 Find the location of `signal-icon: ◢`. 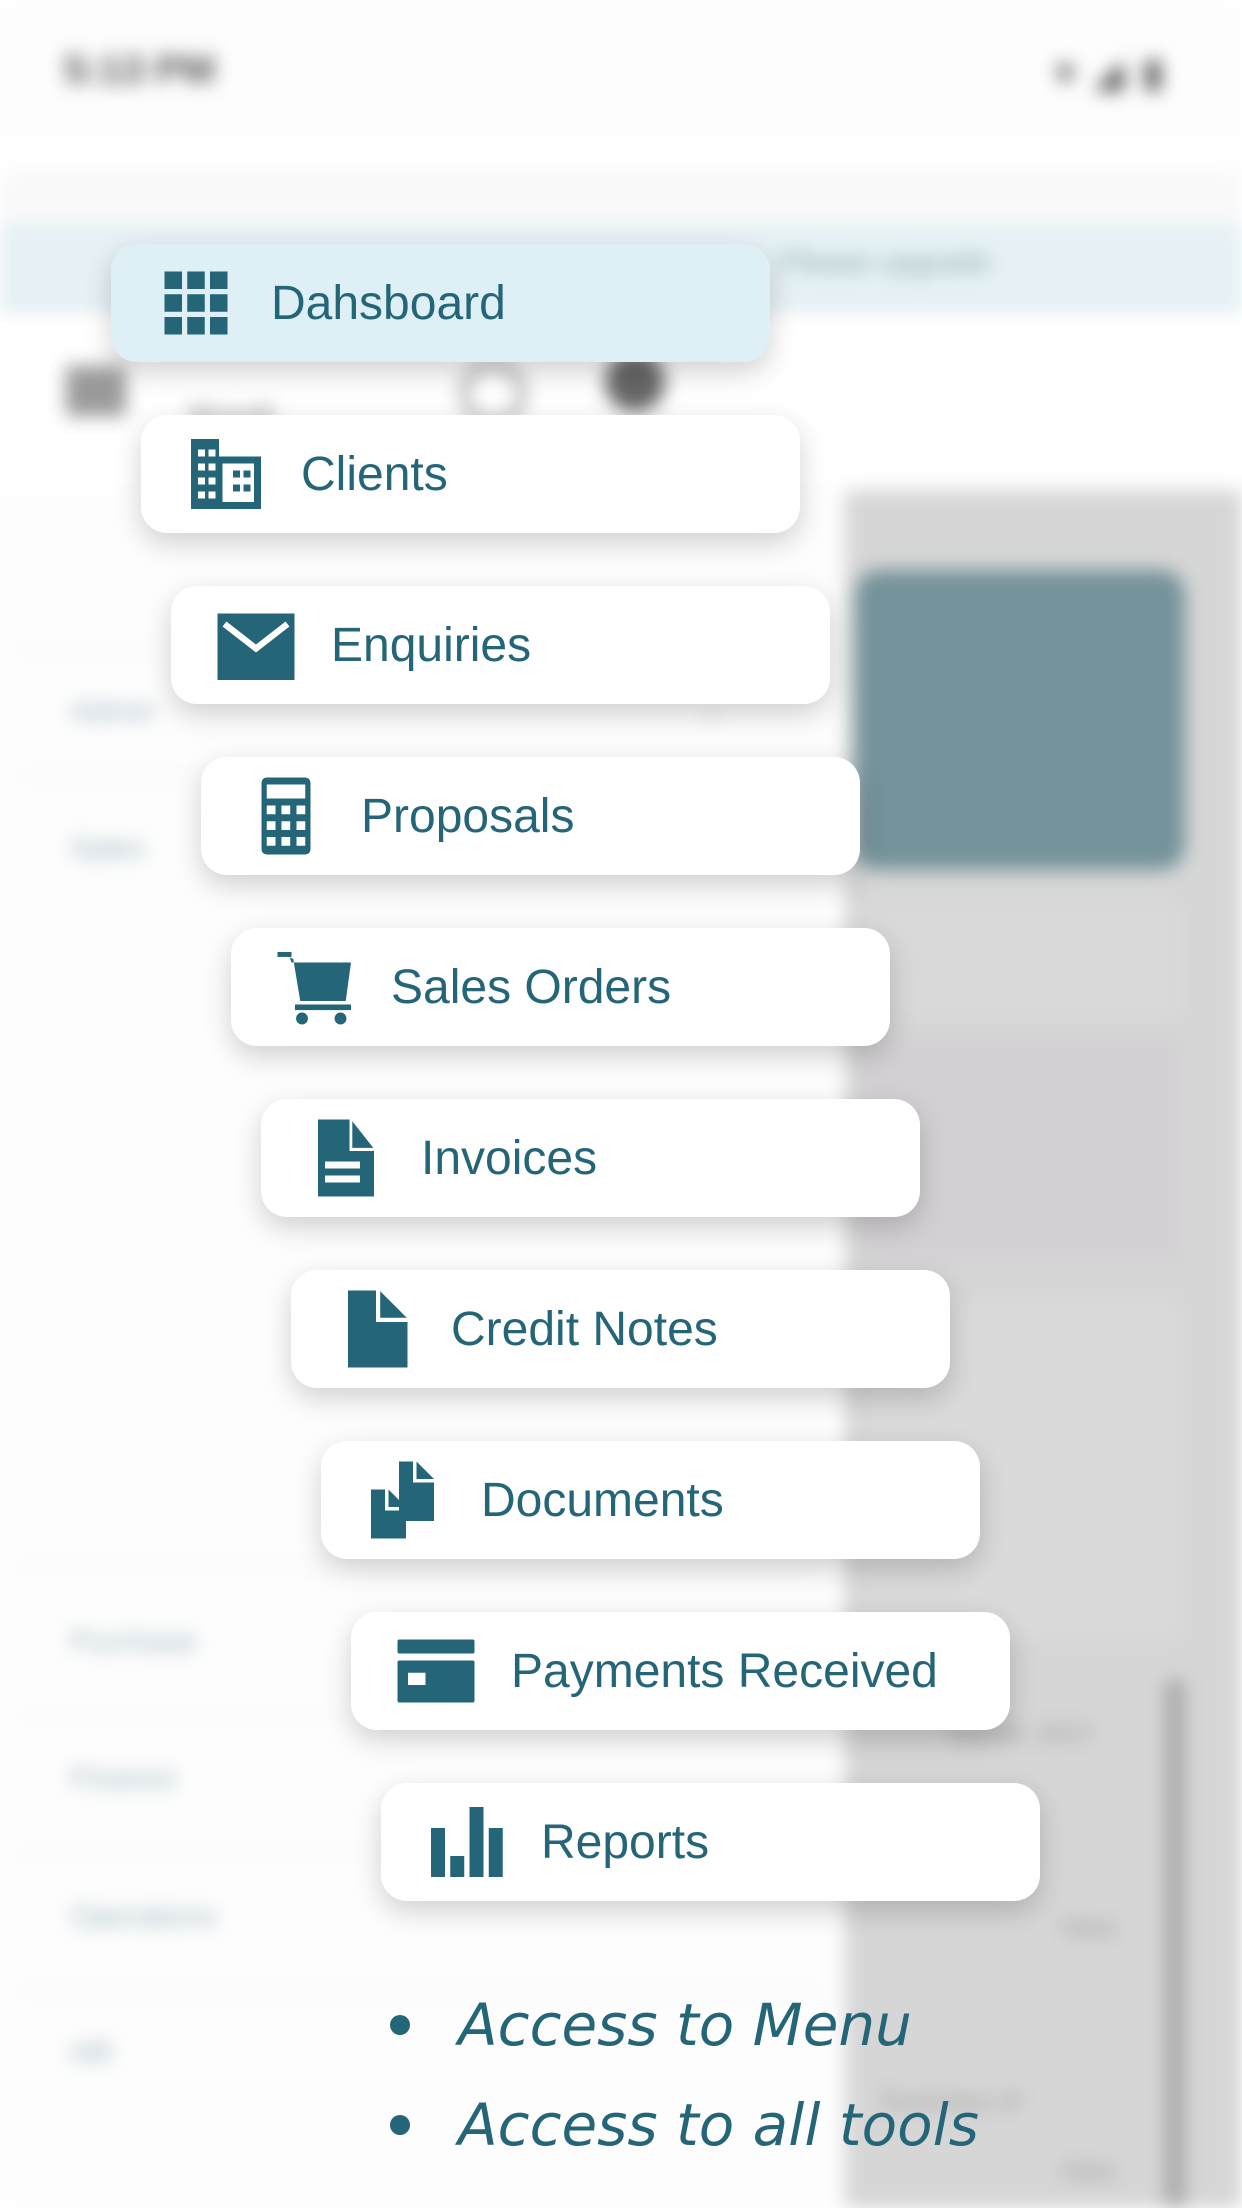

signal-icon: ◢ is located at coordinates (1117, 73).